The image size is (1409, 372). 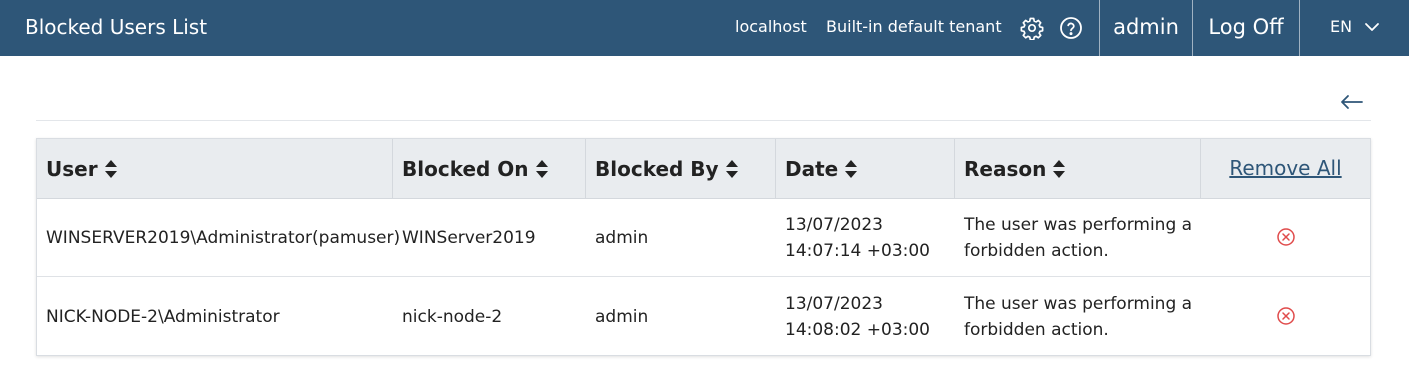 I want to click on header-divider, so click(x=1299, y=28).